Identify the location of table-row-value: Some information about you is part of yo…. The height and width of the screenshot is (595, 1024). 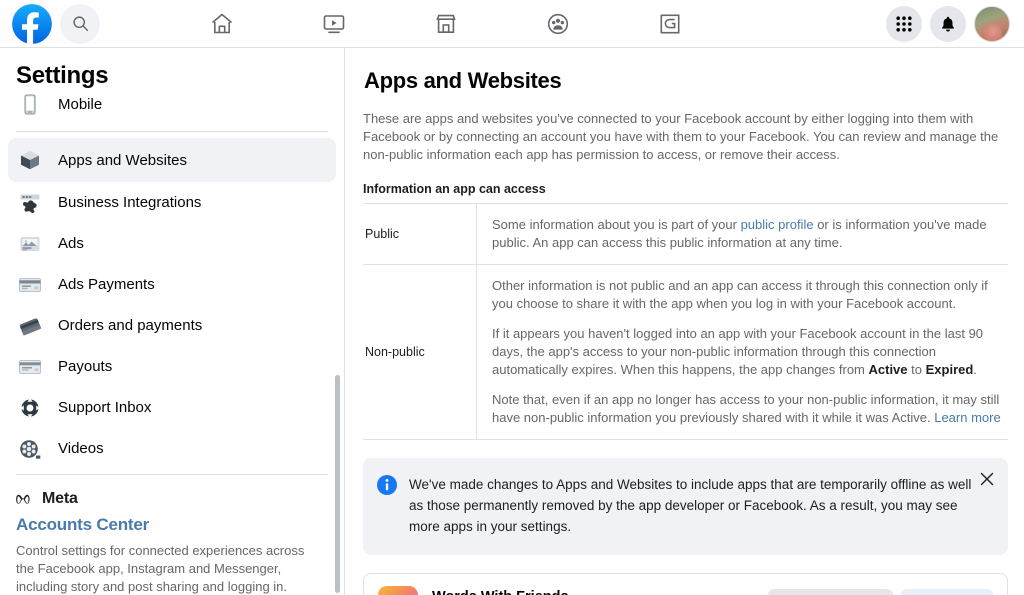
(742, 234).